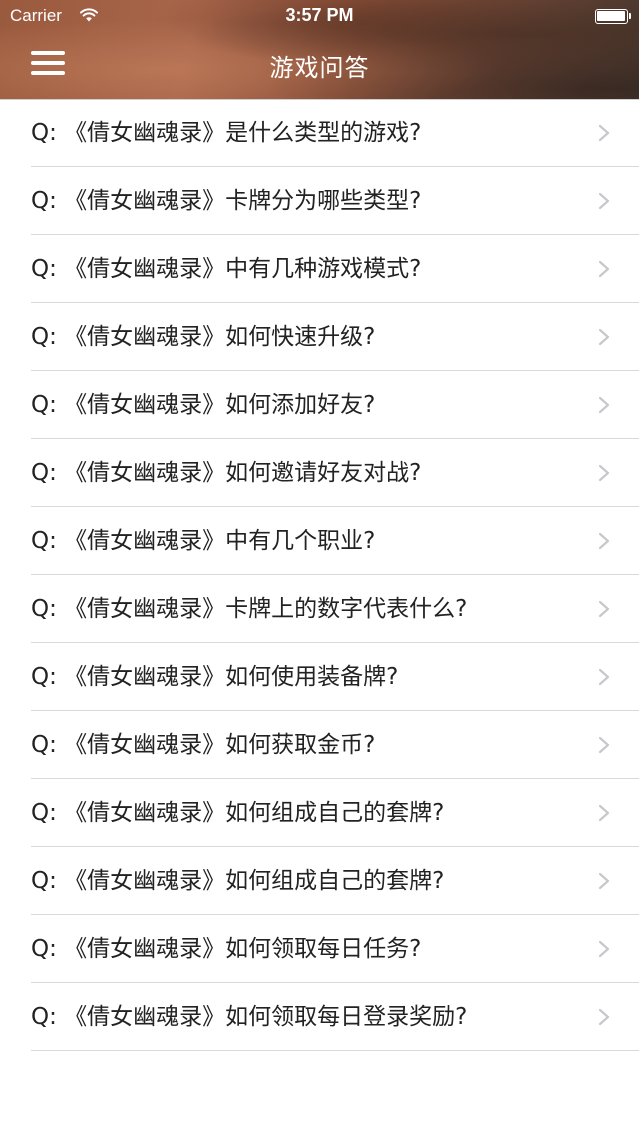 Image resolution: width=639 pixels, height=1136 pixels. I want to click on list-item: Q: 《倩女幽魂录》如何邀请好友对战?, so click(319, 473).